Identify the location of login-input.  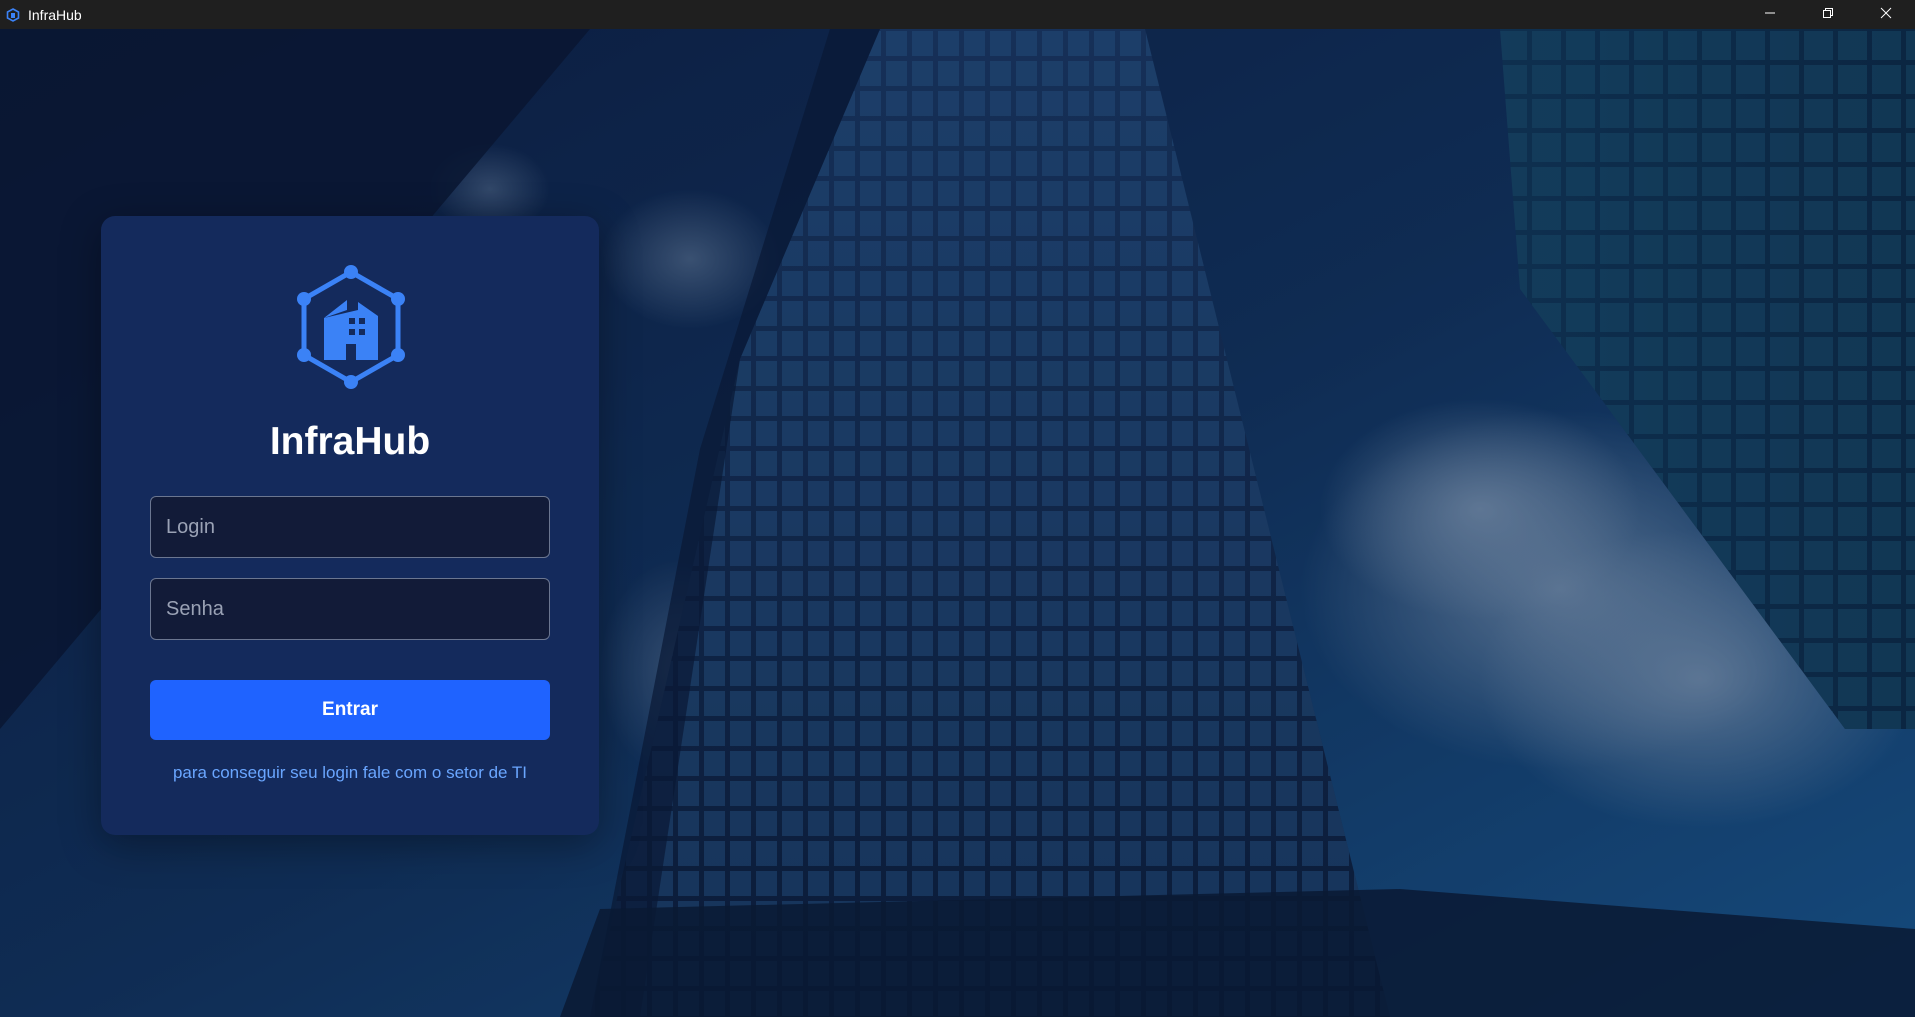
(350, 527).